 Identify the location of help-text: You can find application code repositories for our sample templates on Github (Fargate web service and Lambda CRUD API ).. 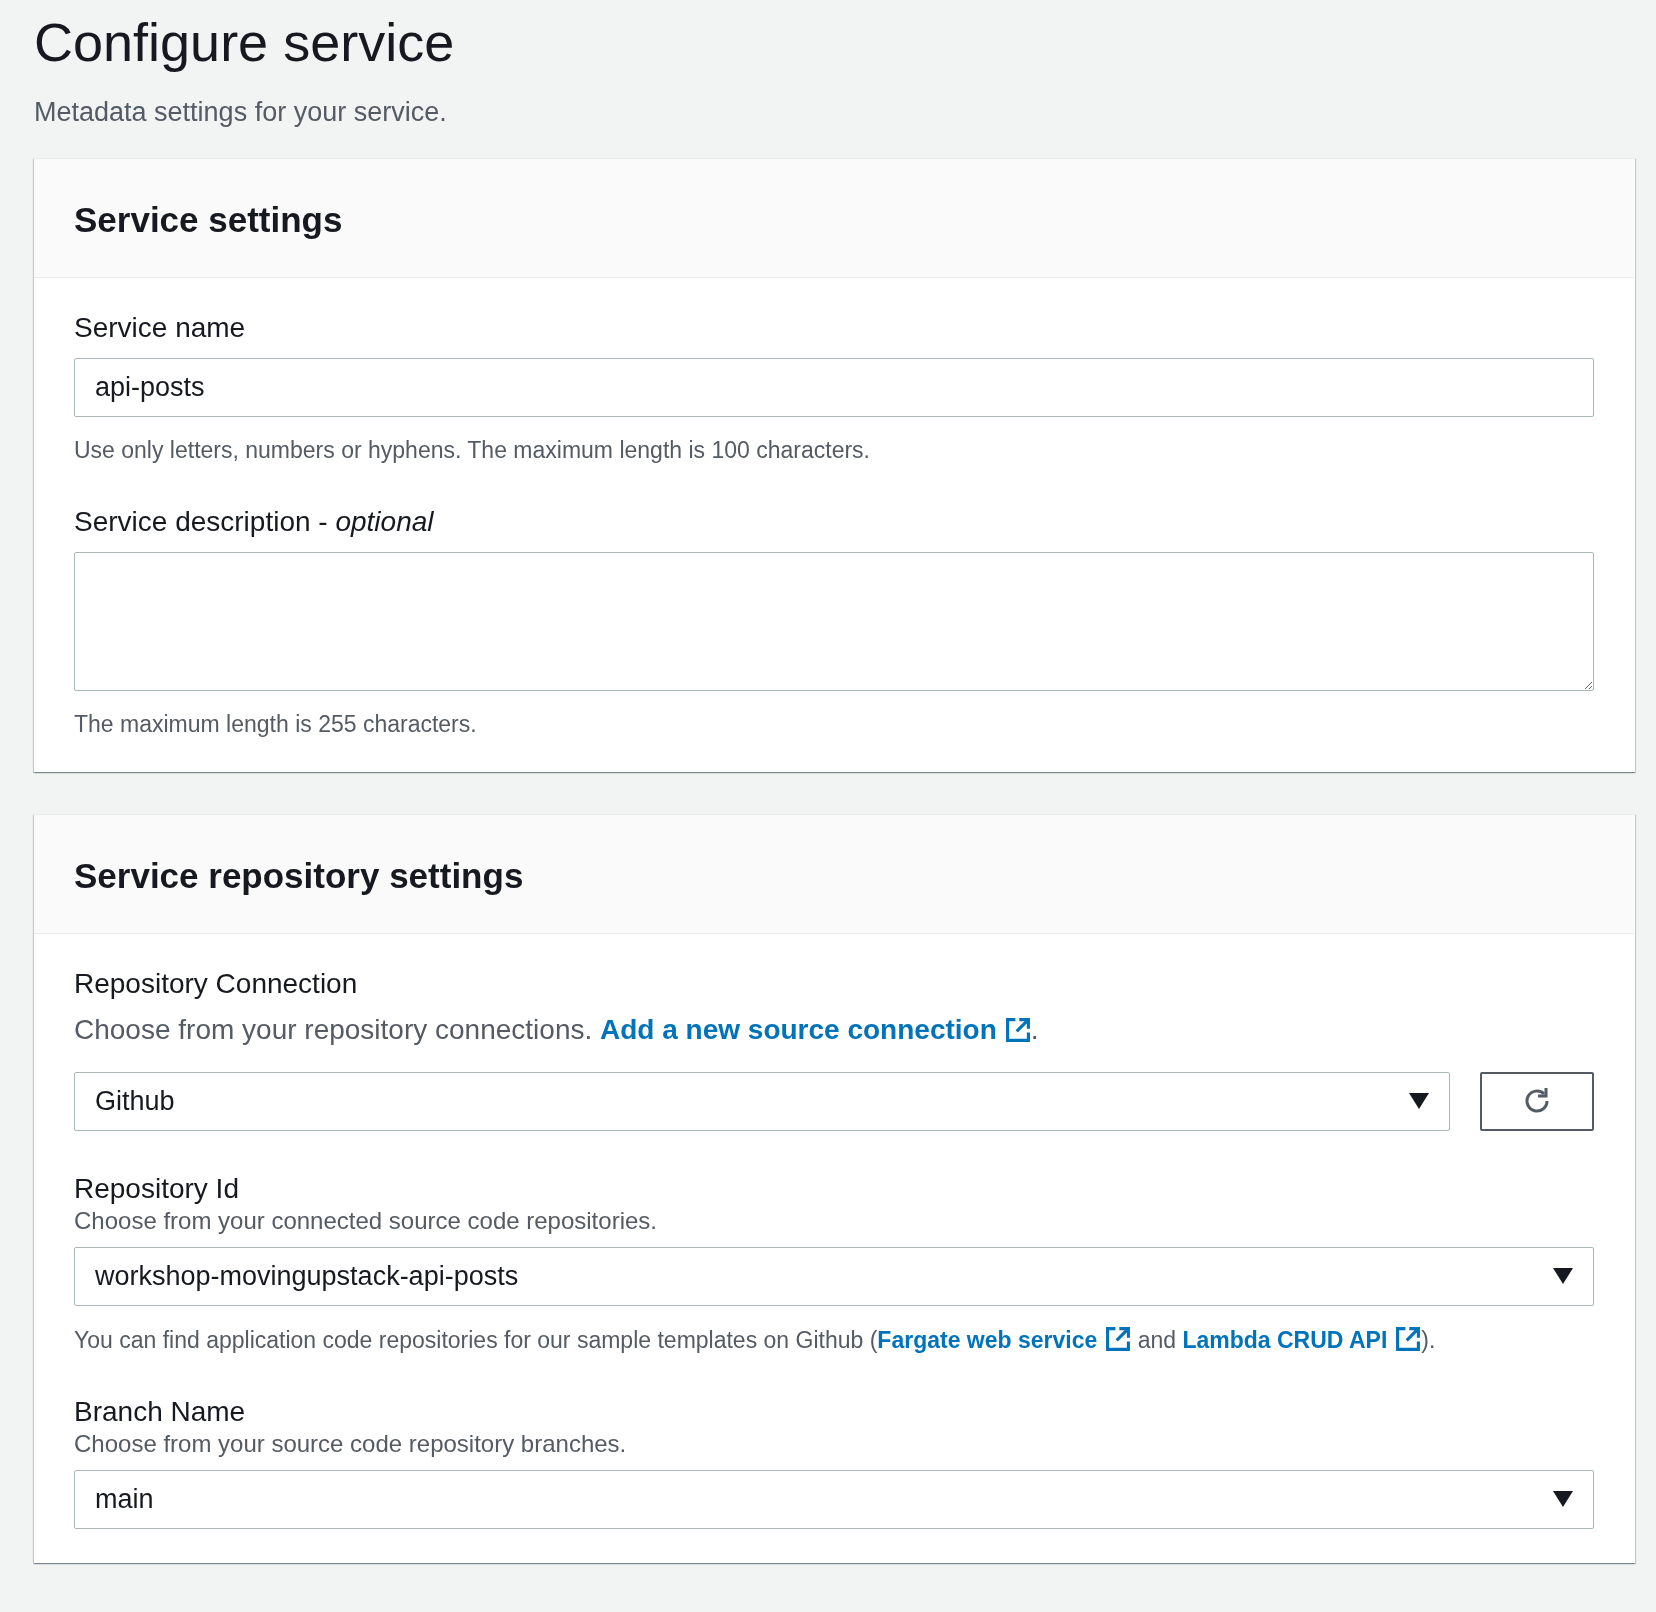
(755, 1339).